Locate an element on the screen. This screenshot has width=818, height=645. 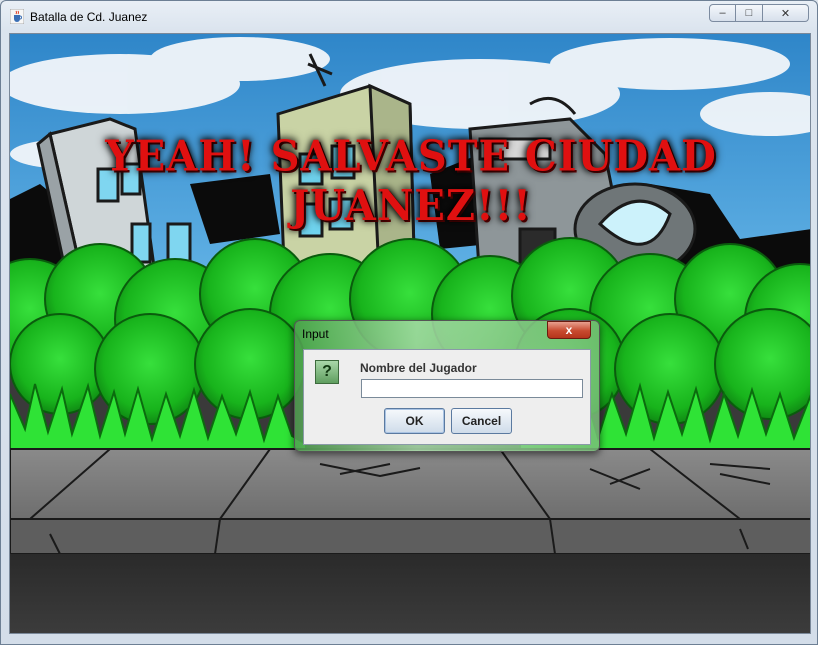
dialog-content: ? Nombre del Jugador OK Cancel is located at coordinates (447, 397).